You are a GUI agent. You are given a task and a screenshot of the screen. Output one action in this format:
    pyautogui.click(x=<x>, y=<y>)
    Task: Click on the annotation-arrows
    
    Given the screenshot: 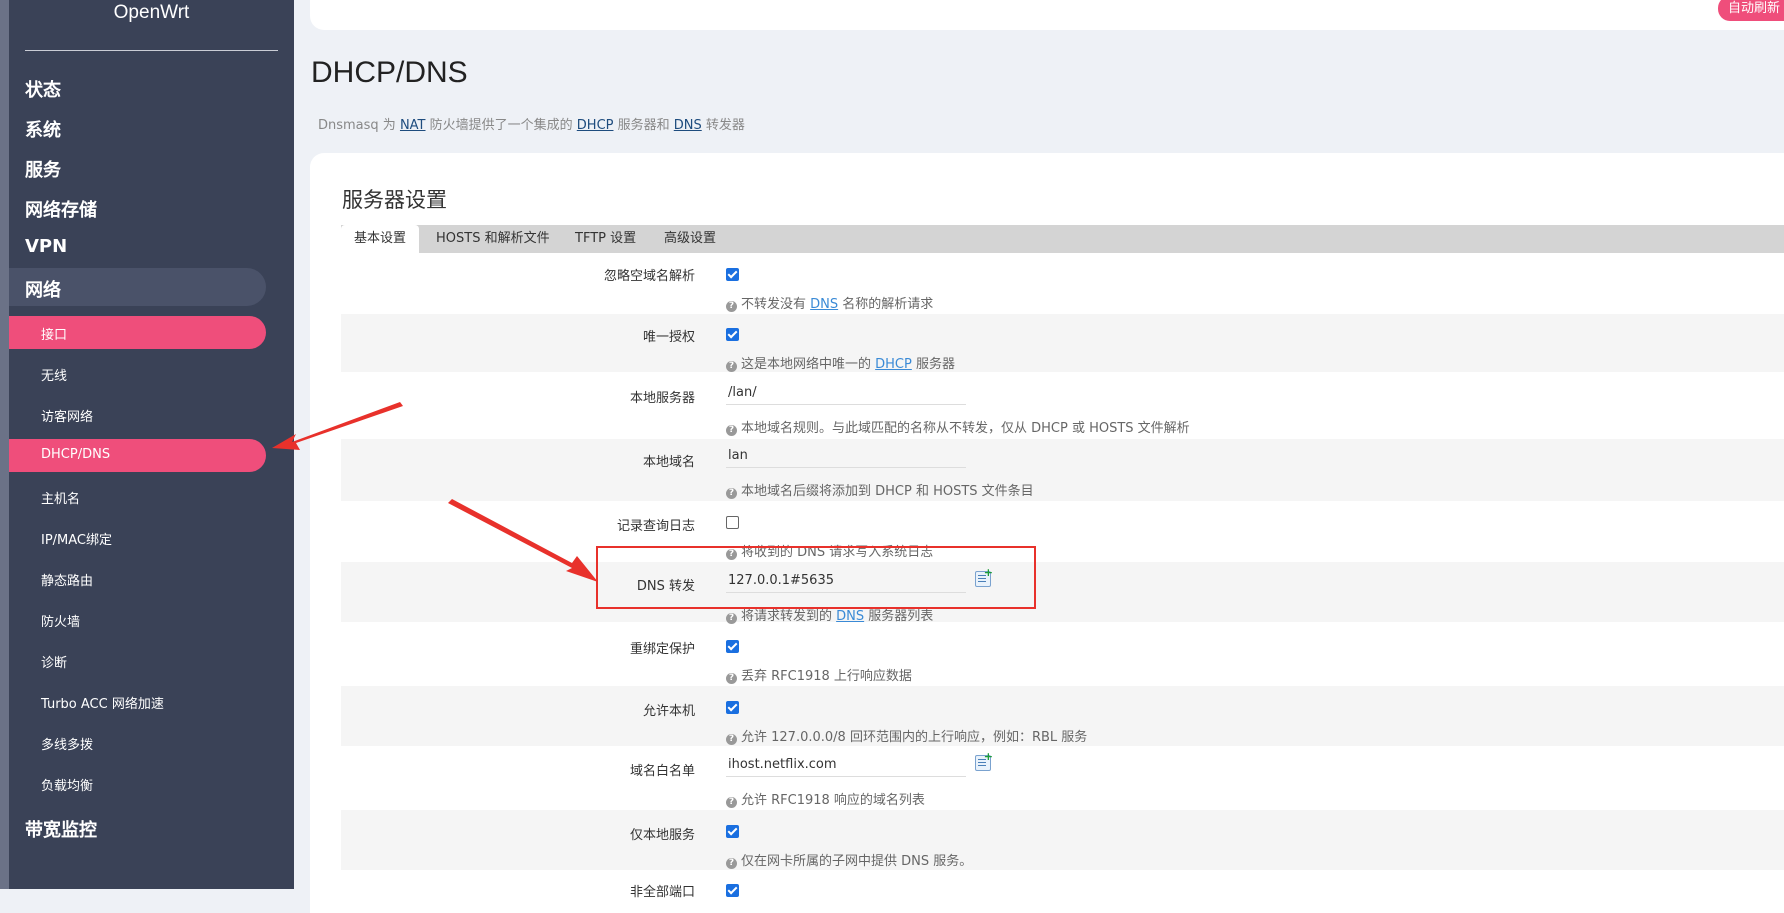 What is the action you would take?
    pyautogui.click(x=435, y=492)
    